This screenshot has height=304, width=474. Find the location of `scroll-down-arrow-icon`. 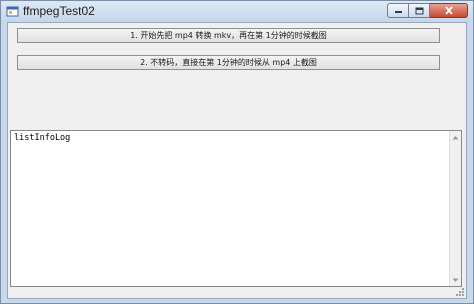

scroll-down-arrow-icon is located at coordinates (455, 280).